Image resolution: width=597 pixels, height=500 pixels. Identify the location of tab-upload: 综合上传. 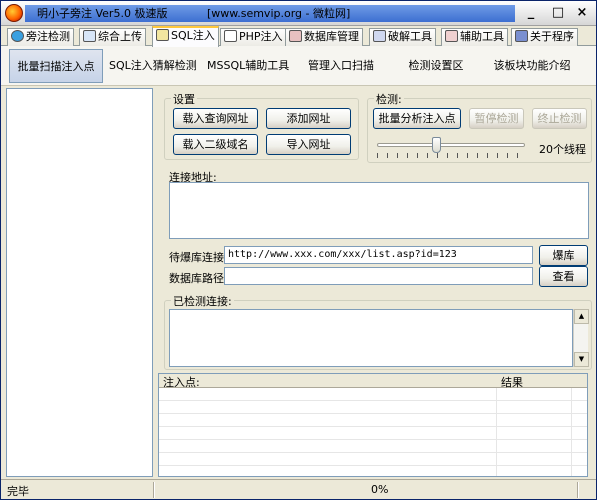
(112, 37).